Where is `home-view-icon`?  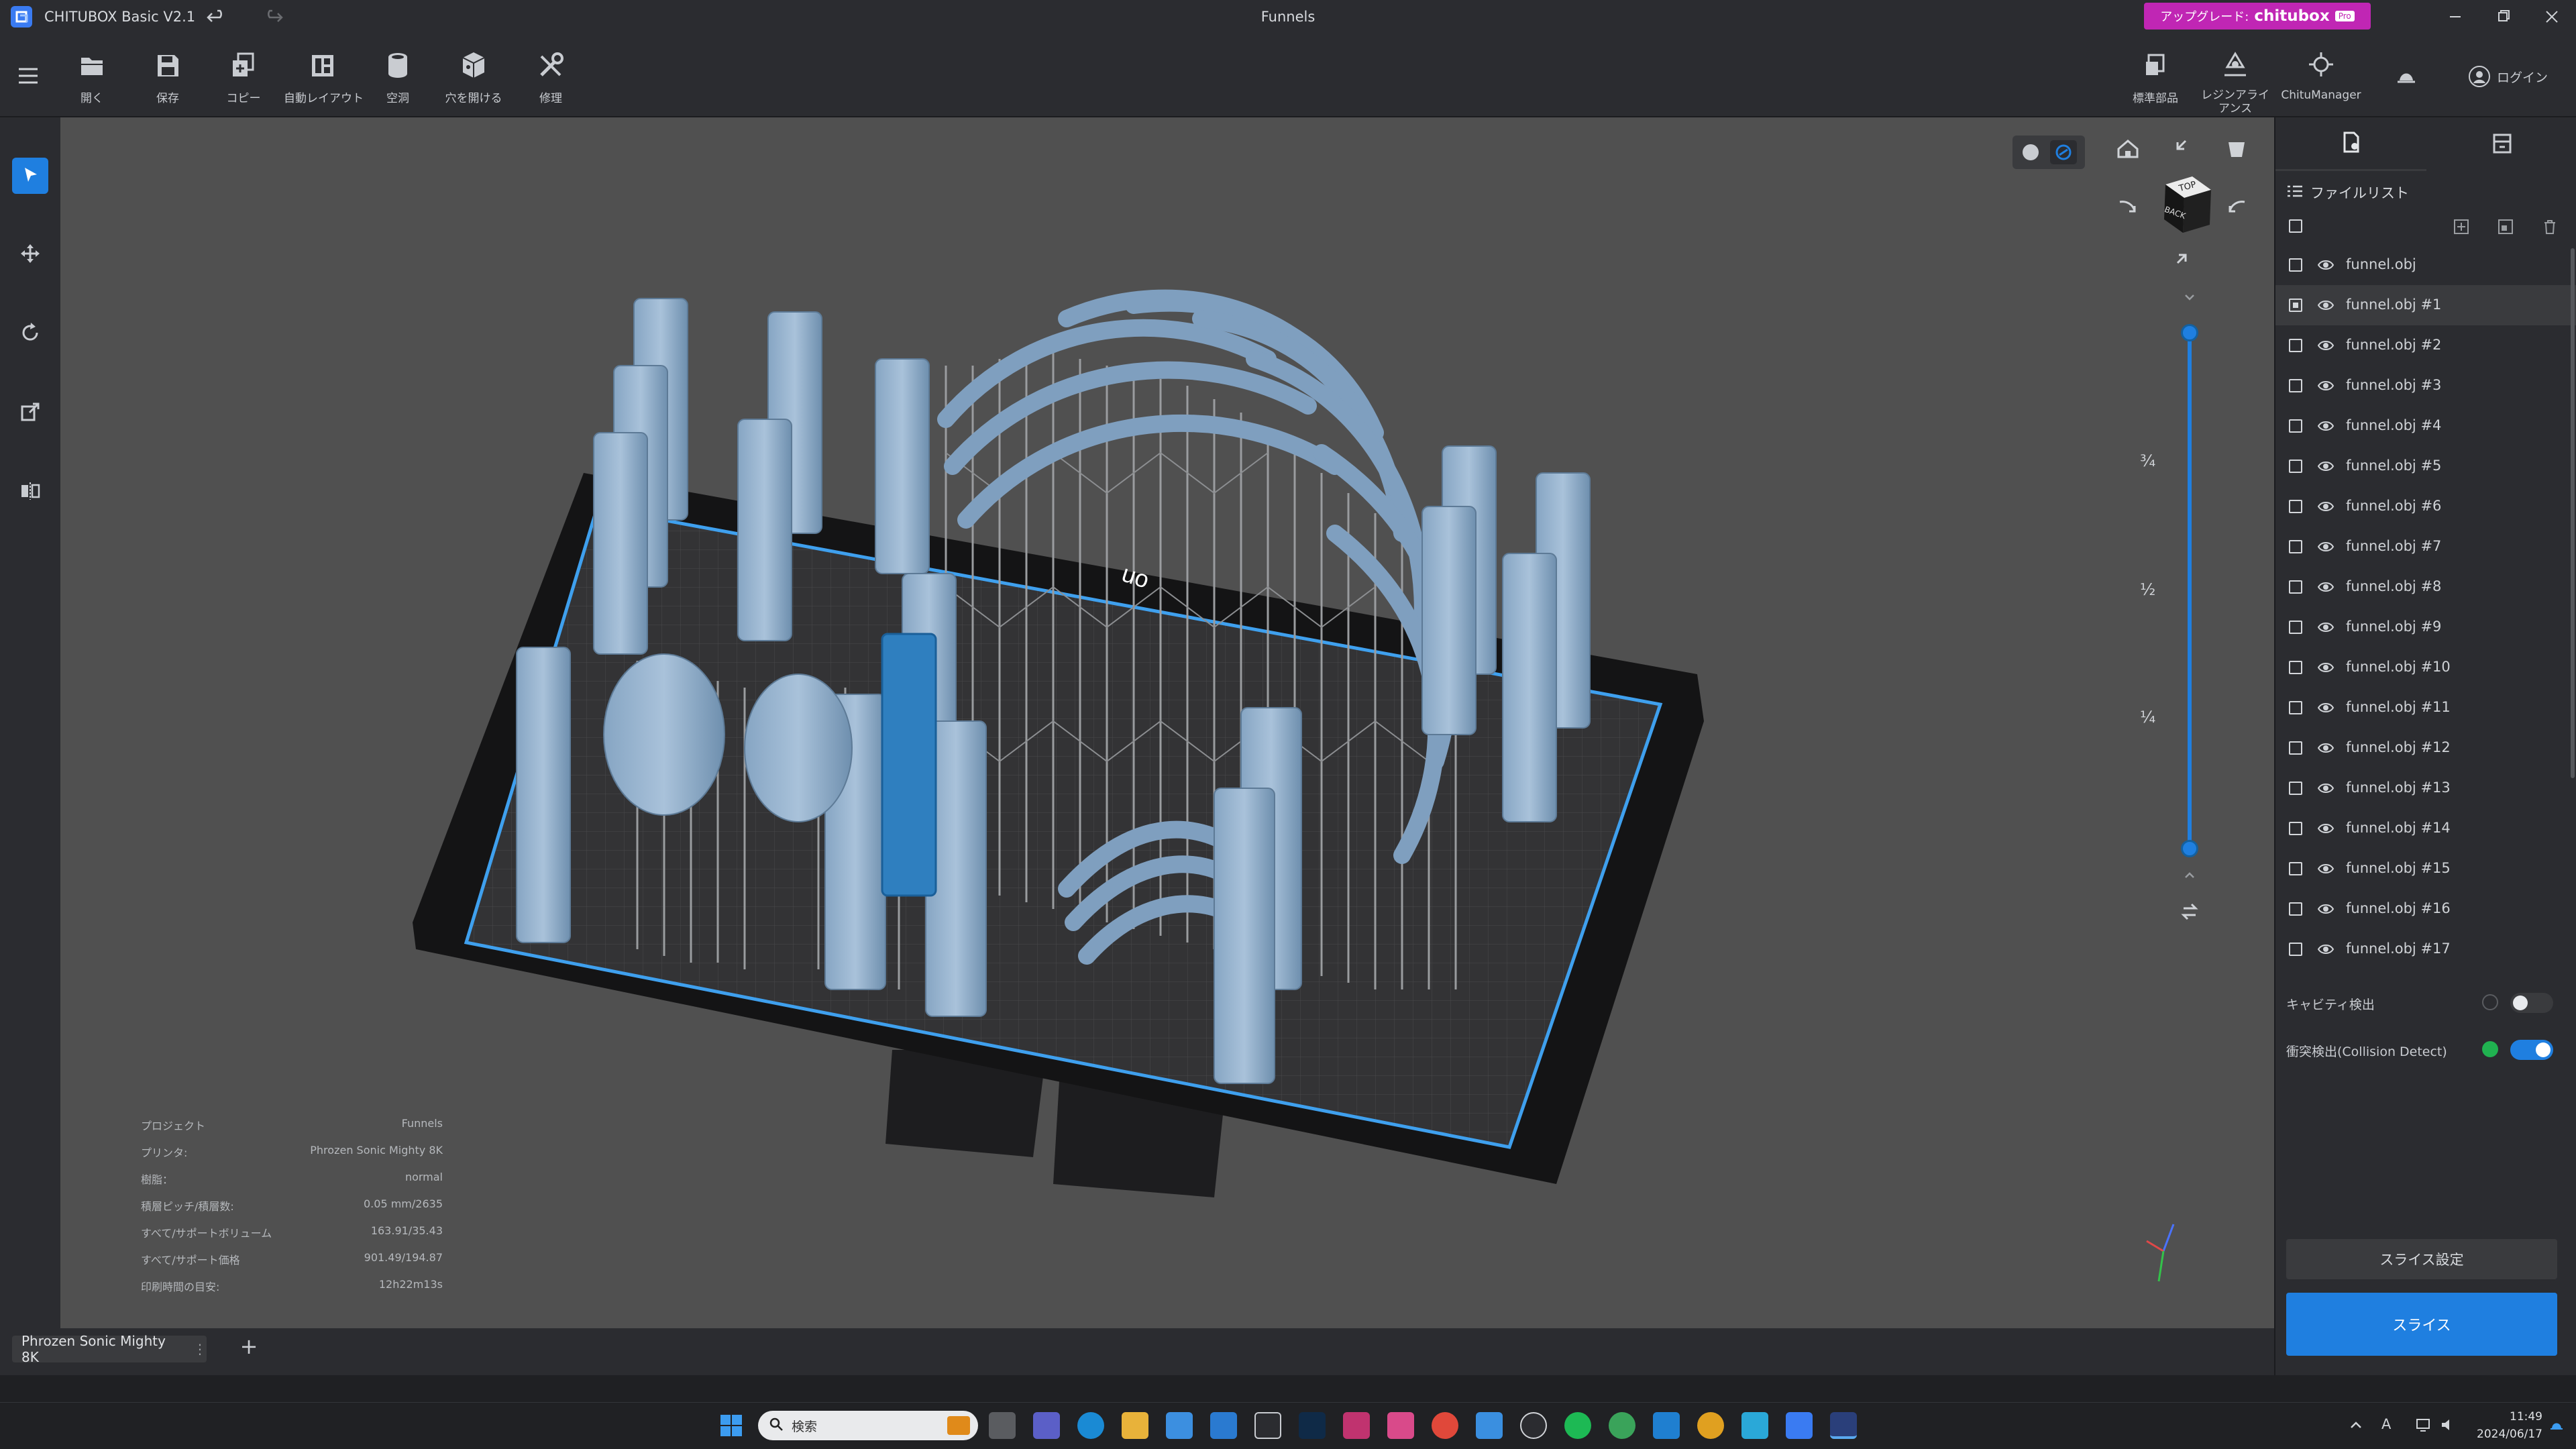
home-view-icon is located at coordinates (2128, 149).